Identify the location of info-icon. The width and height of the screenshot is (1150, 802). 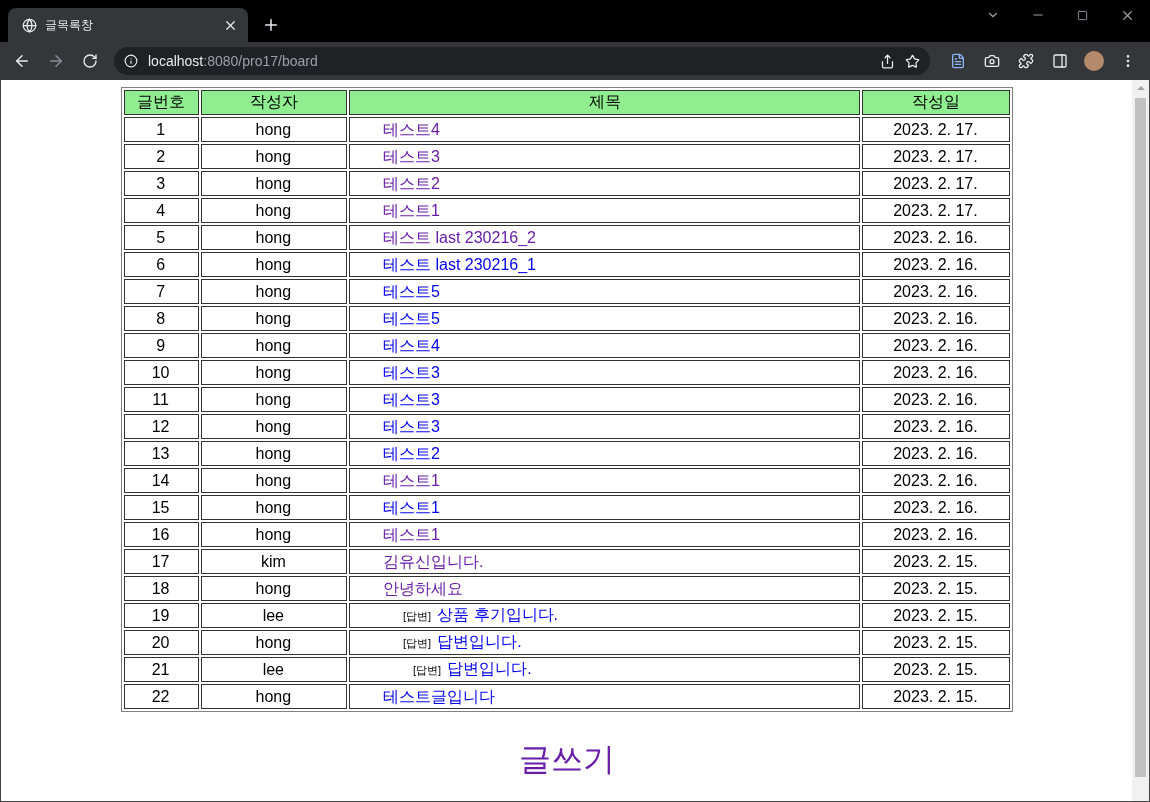
(131, 61).